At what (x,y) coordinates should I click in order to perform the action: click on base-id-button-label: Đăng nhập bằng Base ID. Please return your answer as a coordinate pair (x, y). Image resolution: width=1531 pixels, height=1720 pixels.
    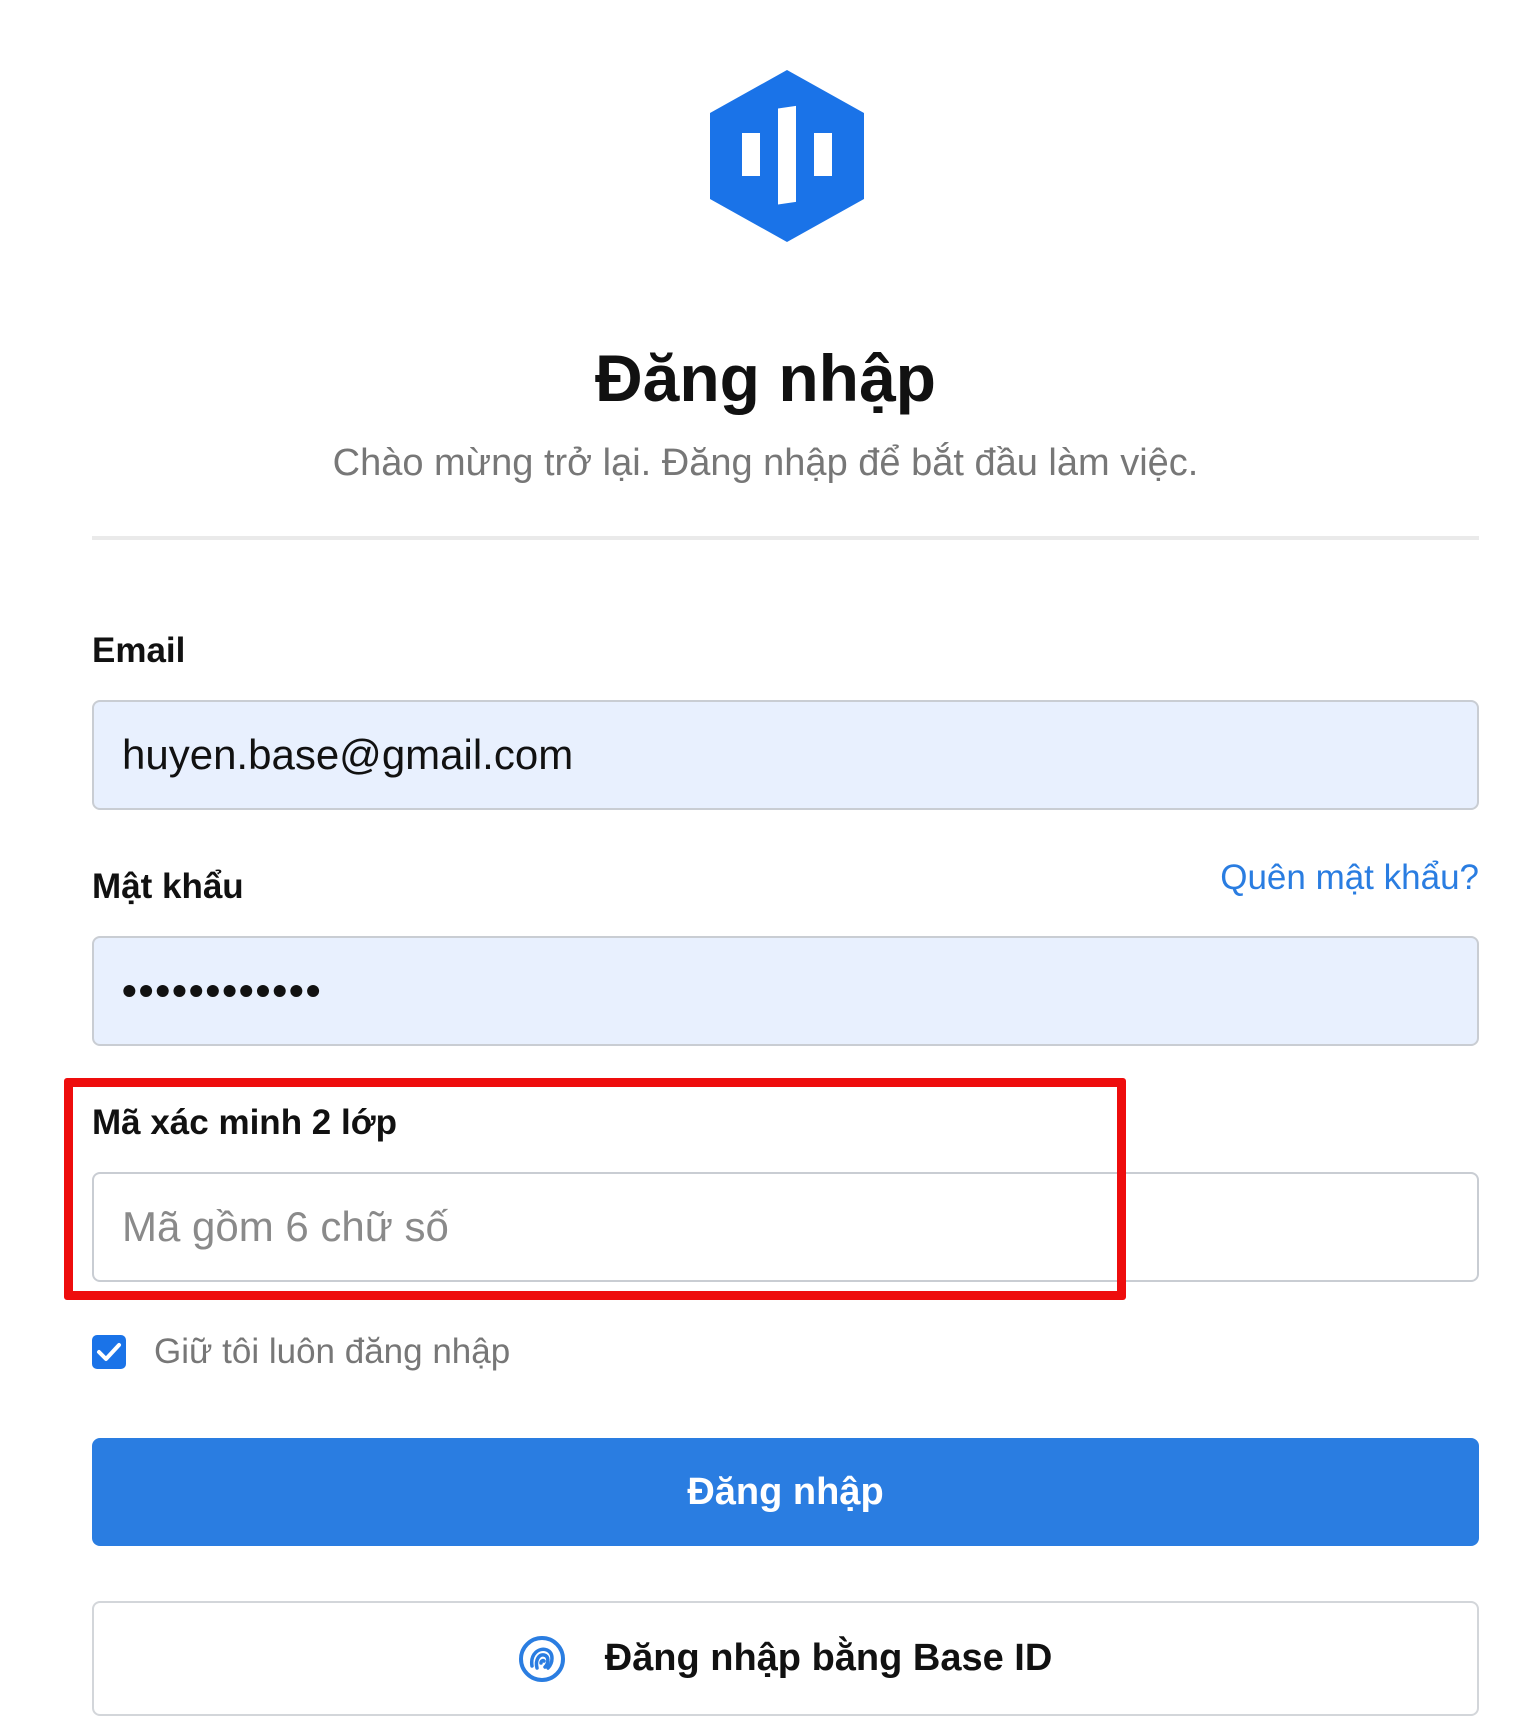
    Looking at the image, I should click on (828, 1658).